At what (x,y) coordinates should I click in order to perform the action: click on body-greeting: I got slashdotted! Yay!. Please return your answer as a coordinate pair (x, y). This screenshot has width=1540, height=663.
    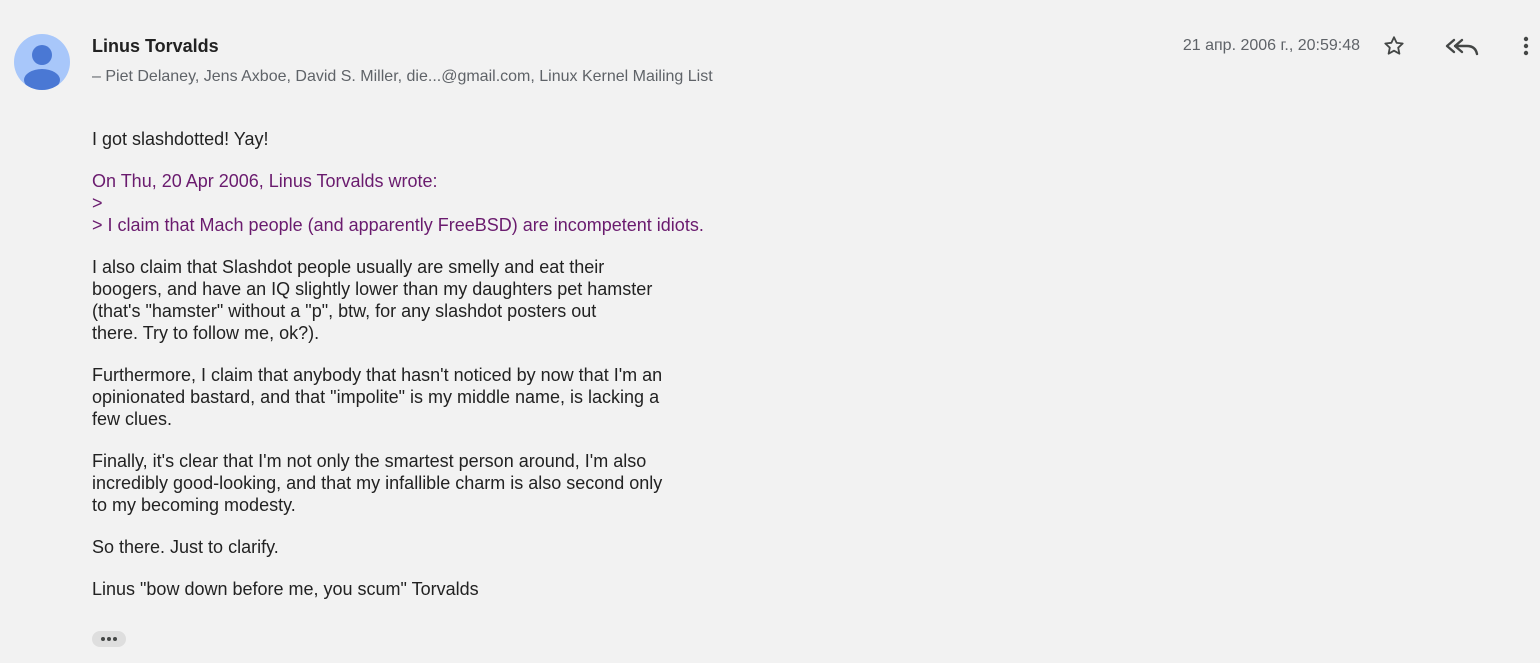
    Looking at the image, I should click on (180, 139).